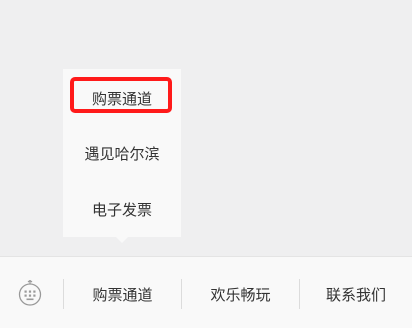 This screenshot has height=328, width=412. I want to click on keyboard-toggle-button, so click(31, 292).